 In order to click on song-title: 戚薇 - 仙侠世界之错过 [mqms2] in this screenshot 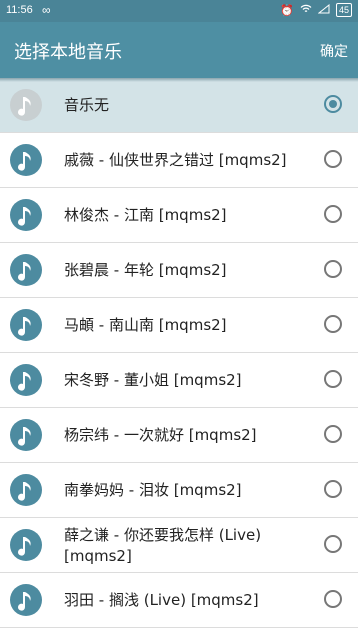, I will do `click(175, 160)`.